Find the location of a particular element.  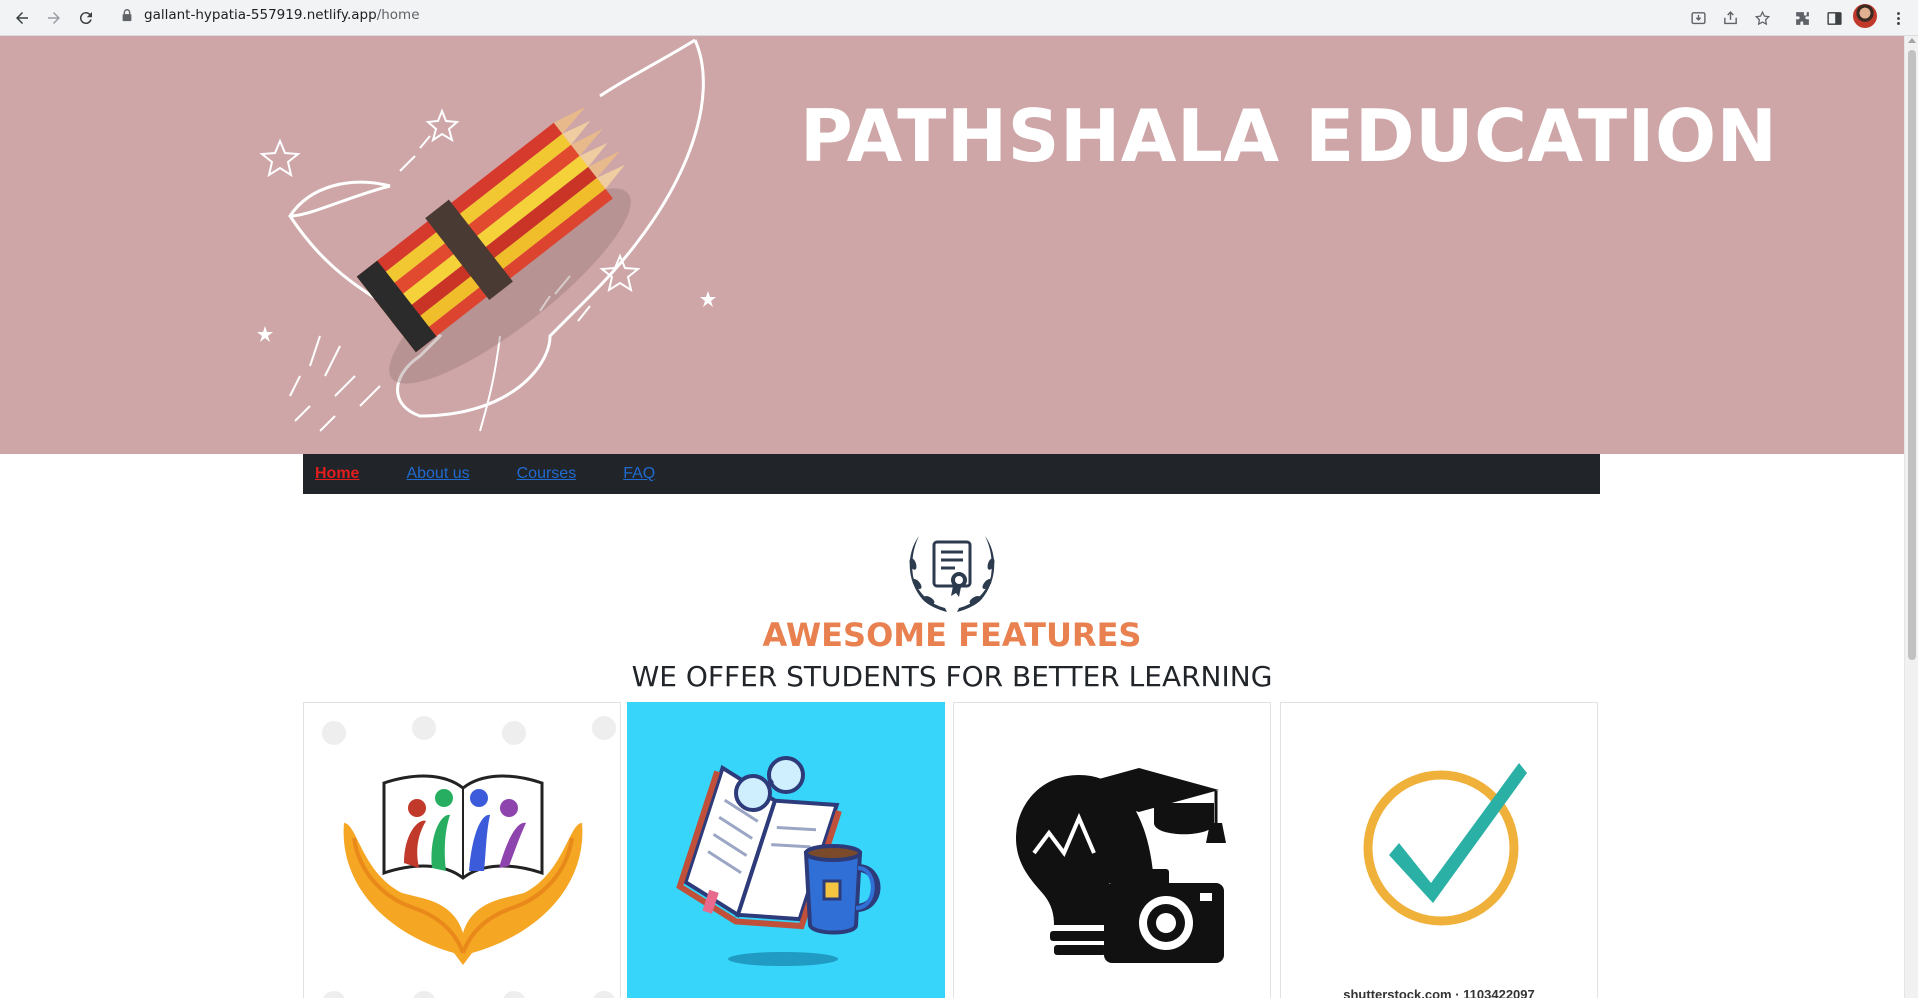

site-title: PATHSHALA EDUCATION is located at coordinates (1289, 136).